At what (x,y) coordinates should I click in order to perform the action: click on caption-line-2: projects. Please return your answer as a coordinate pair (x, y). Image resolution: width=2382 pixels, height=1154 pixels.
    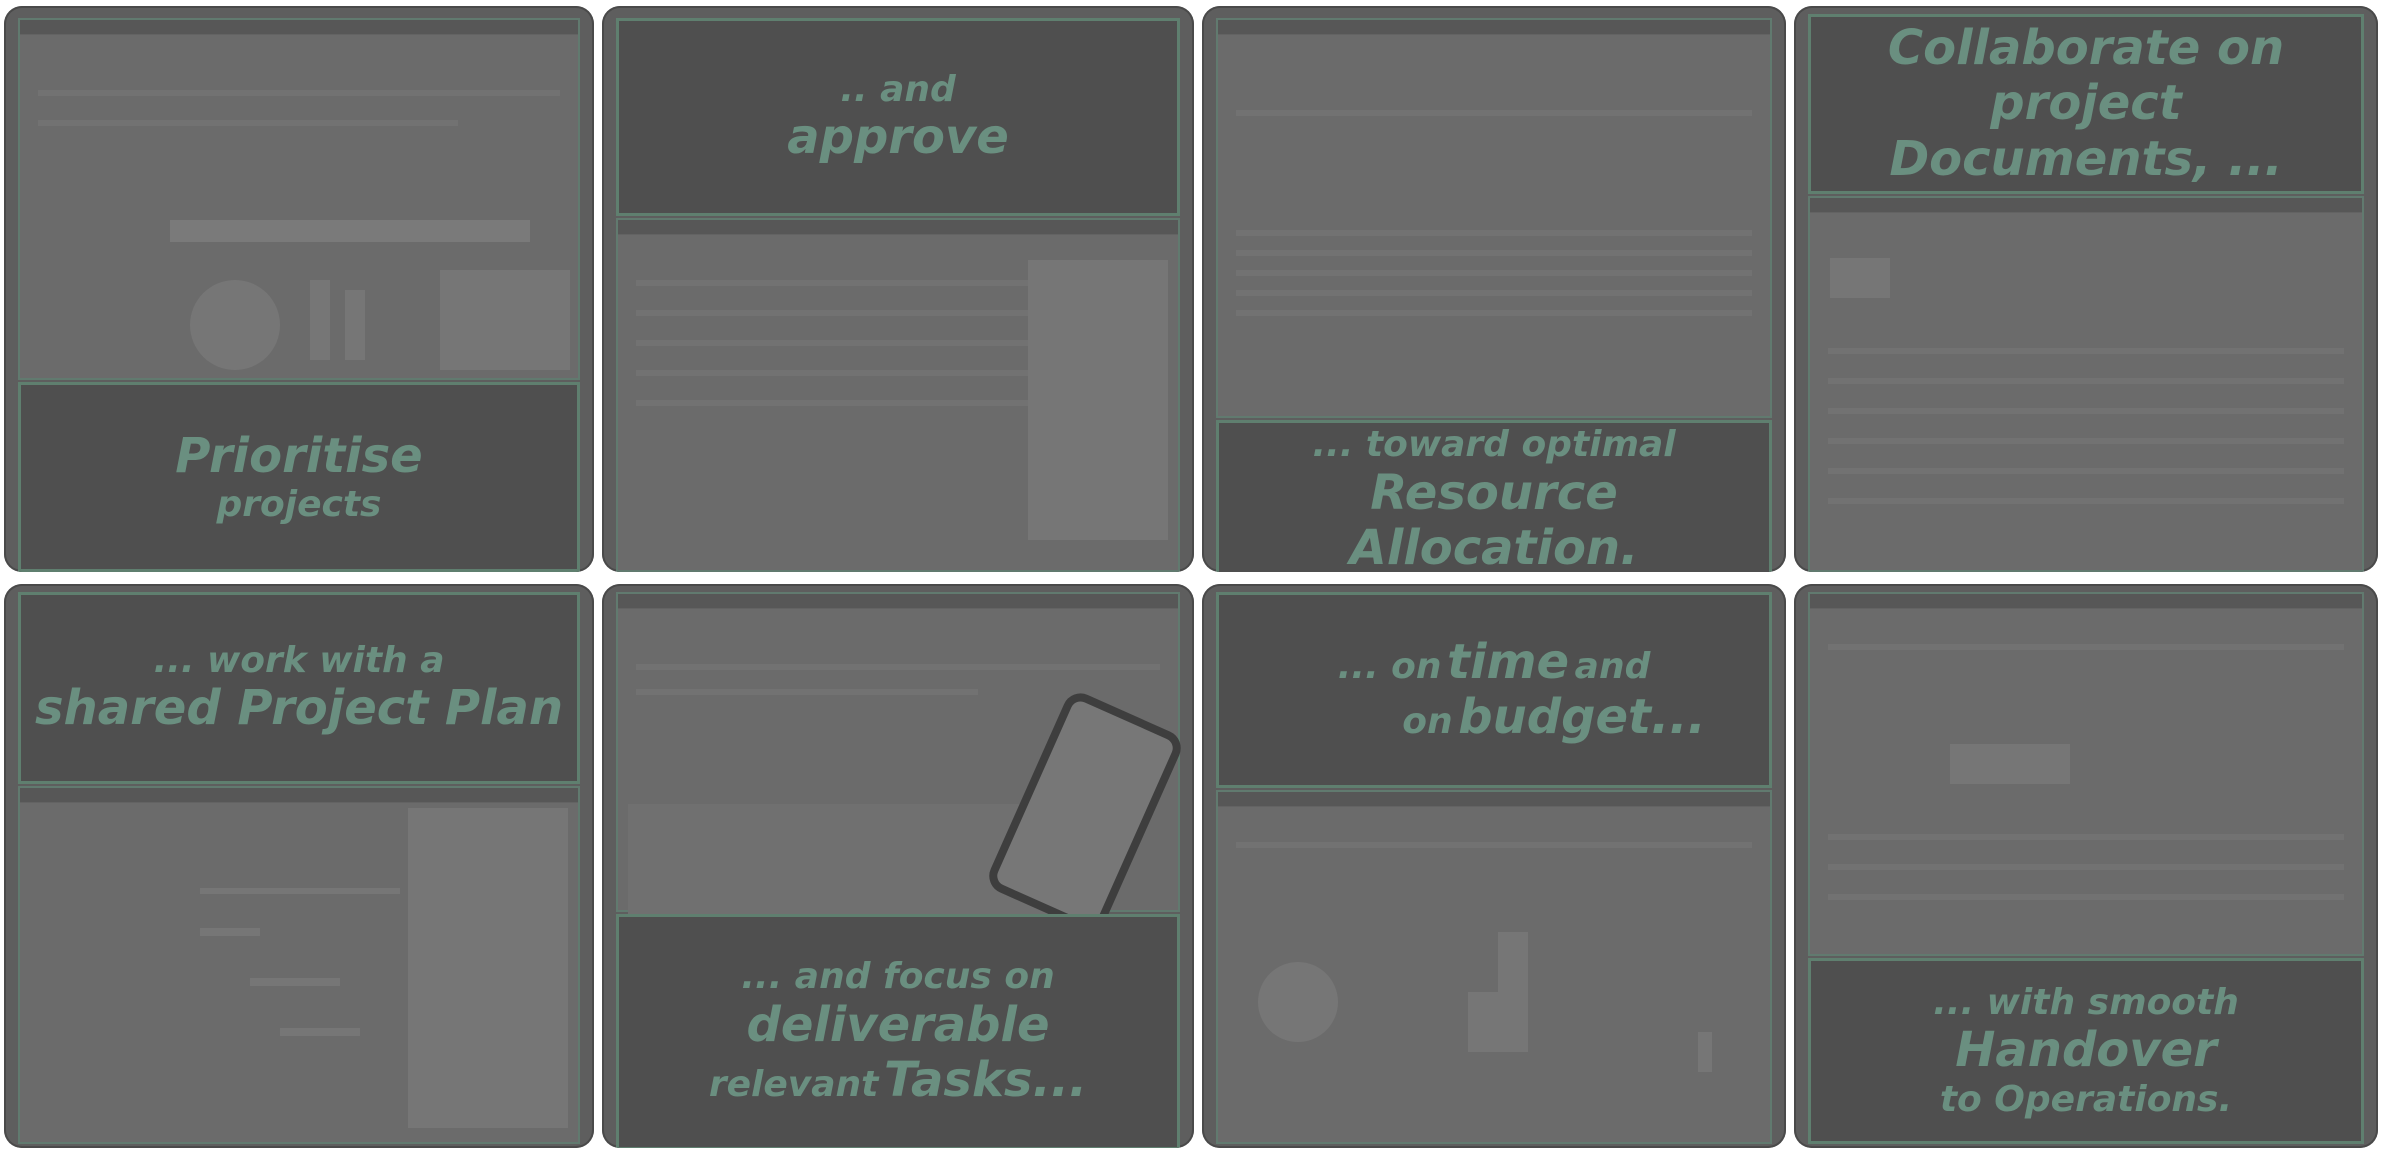
    Looking at the image, I should click on (299, 504).